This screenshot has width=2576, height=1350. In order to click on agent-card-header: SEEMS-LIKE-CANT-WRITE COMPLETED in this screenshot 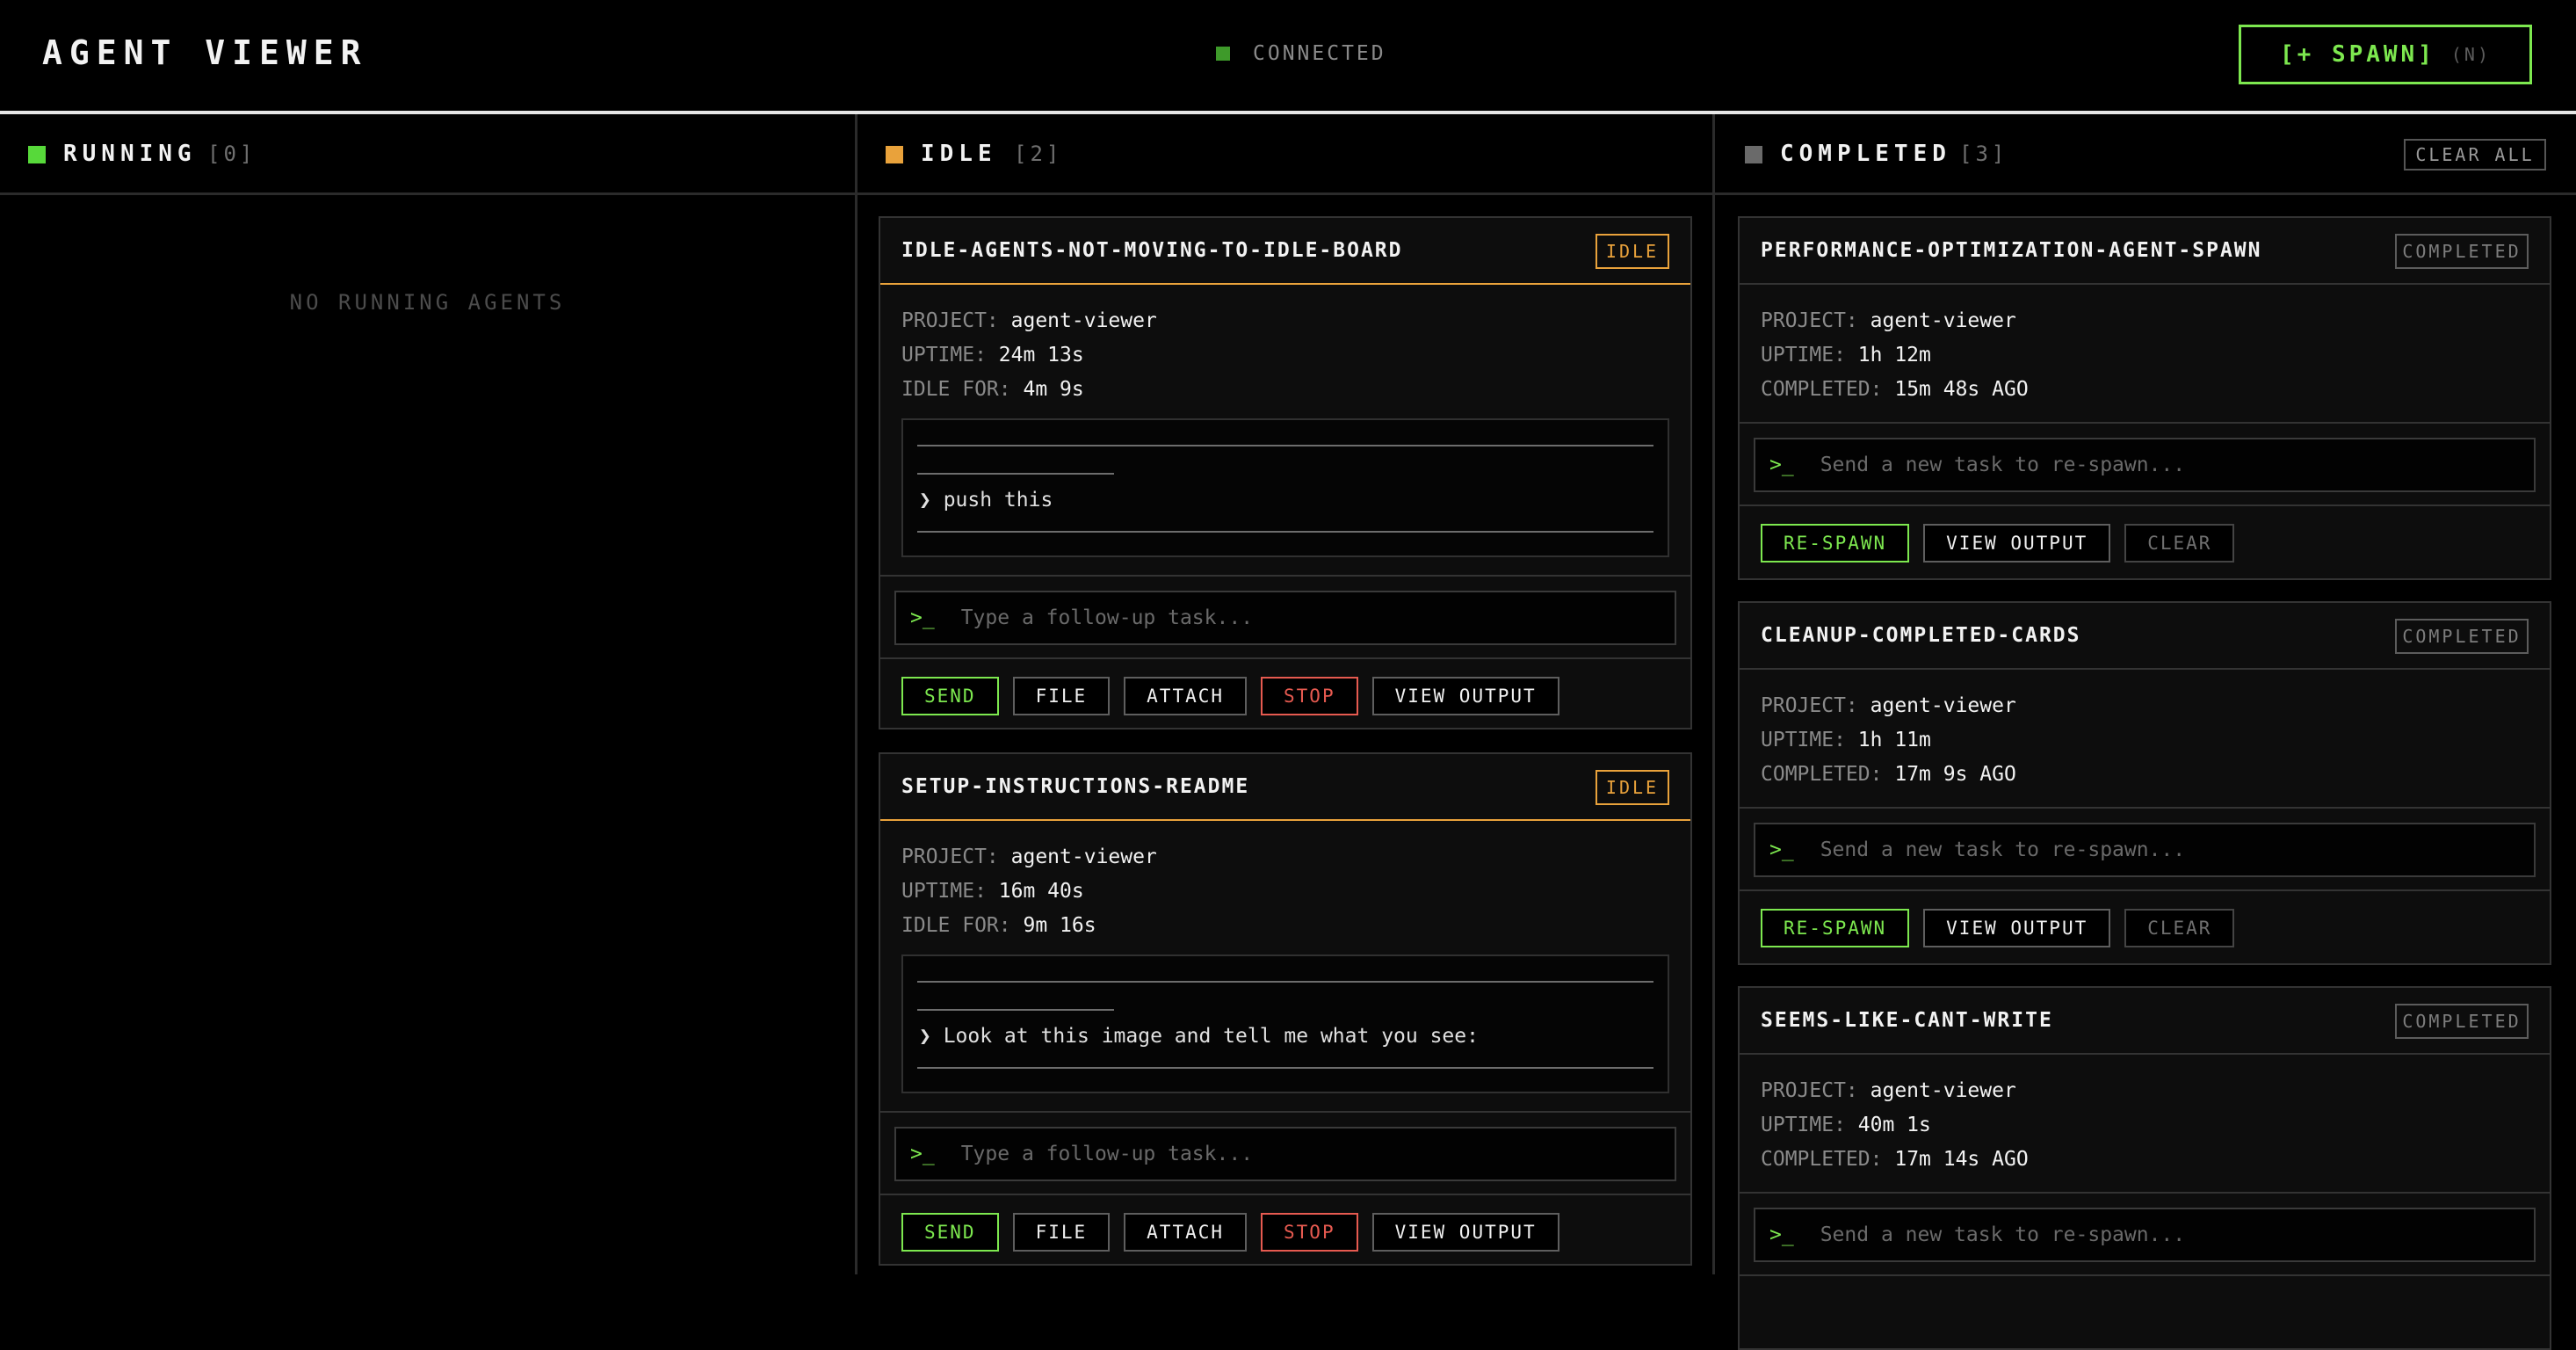, I will do `click(2145, 1021)`.